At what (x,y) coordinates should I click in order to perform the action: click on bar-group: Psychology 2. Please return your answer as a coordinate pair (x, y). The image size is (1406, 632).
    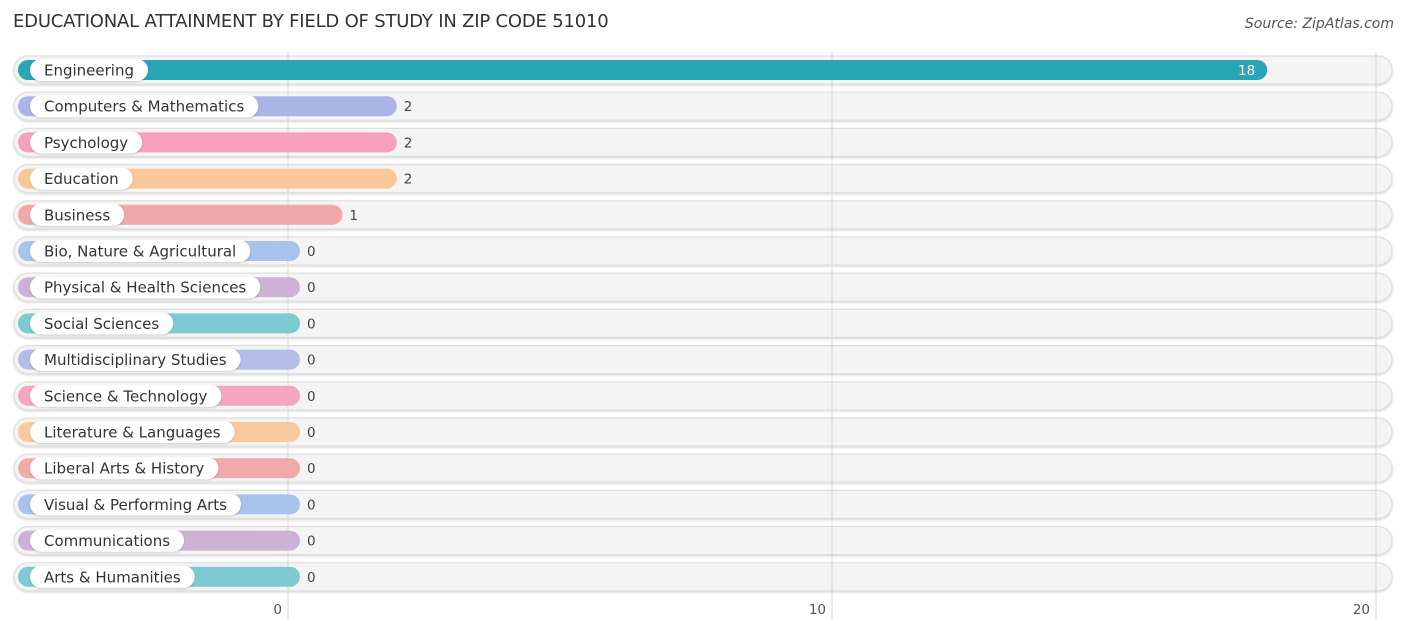
    Looking at the image, I should click on (215, 142).